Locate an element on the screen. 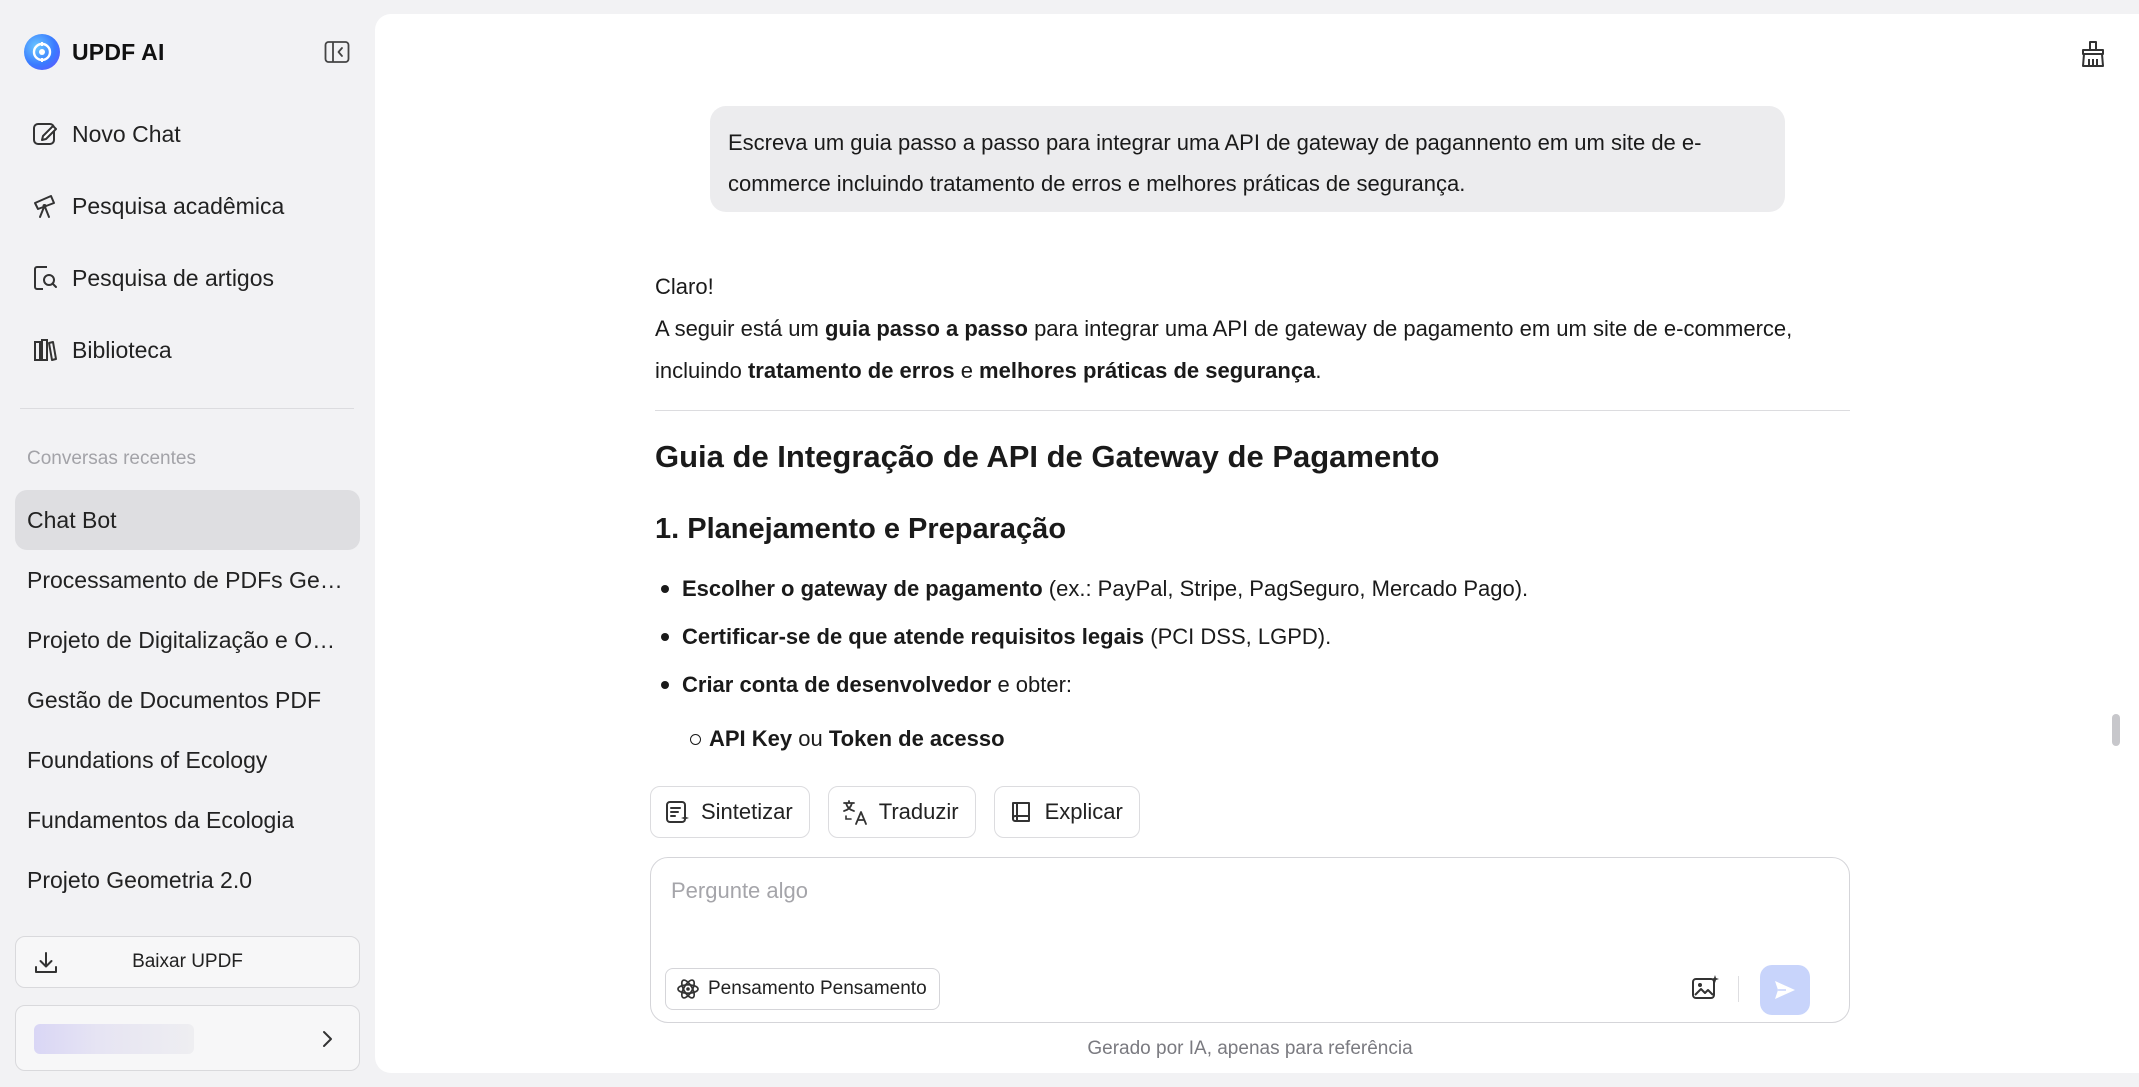  send-button is located at coordinates (1785, 990).